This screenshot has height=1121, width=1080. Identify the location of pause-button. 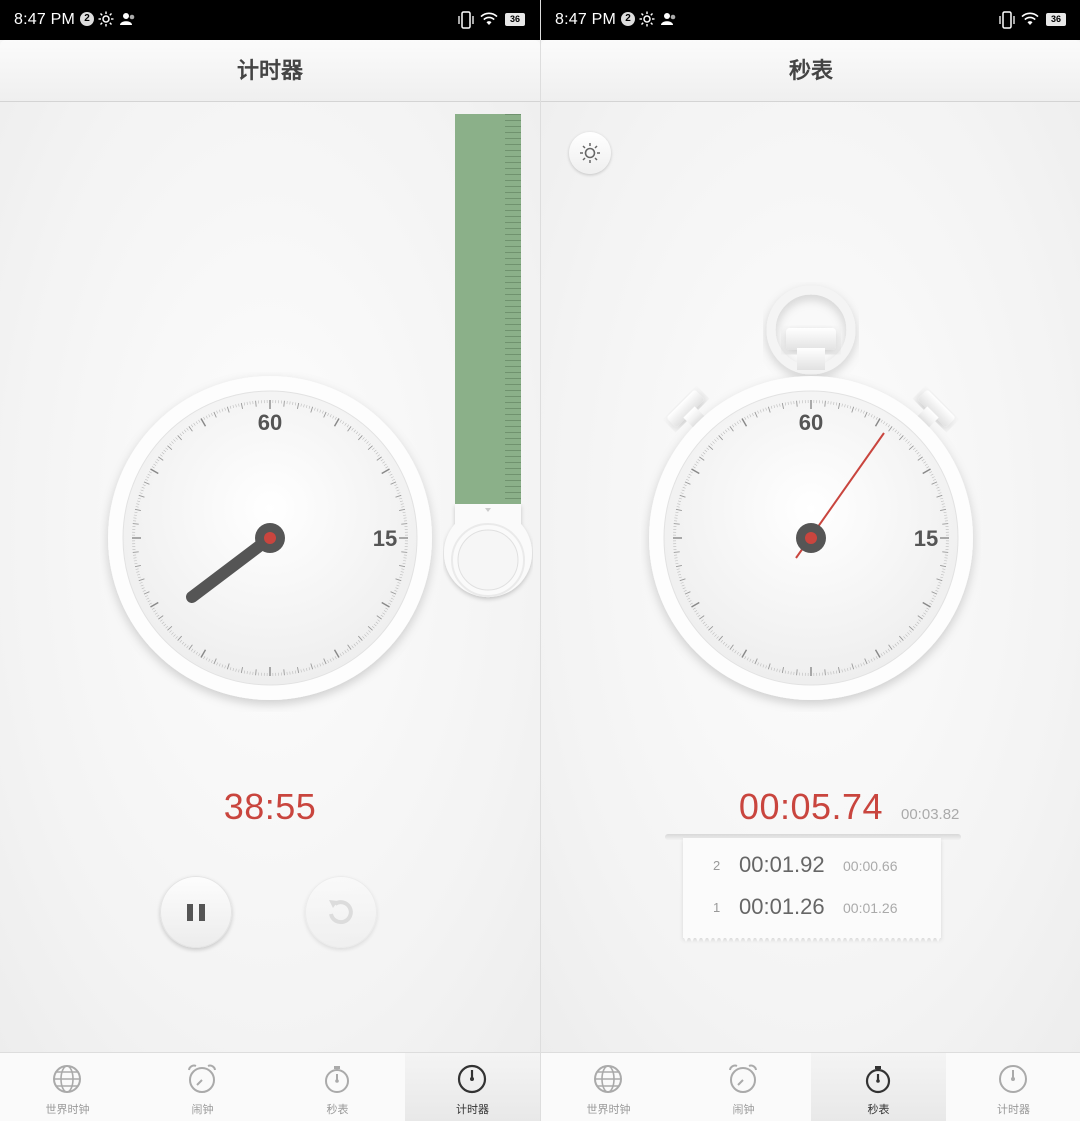
(196, 912).